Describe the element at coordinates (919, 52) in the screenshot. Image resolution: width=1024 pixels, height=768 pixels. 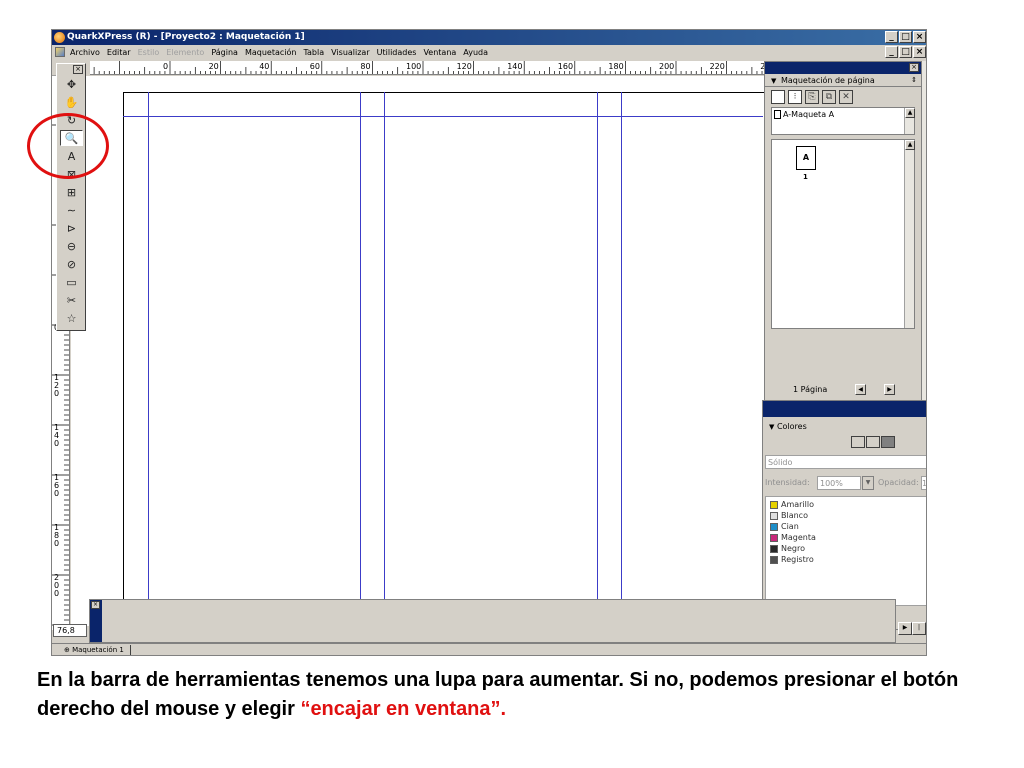
I see `doc-close-button: ×` at that location.